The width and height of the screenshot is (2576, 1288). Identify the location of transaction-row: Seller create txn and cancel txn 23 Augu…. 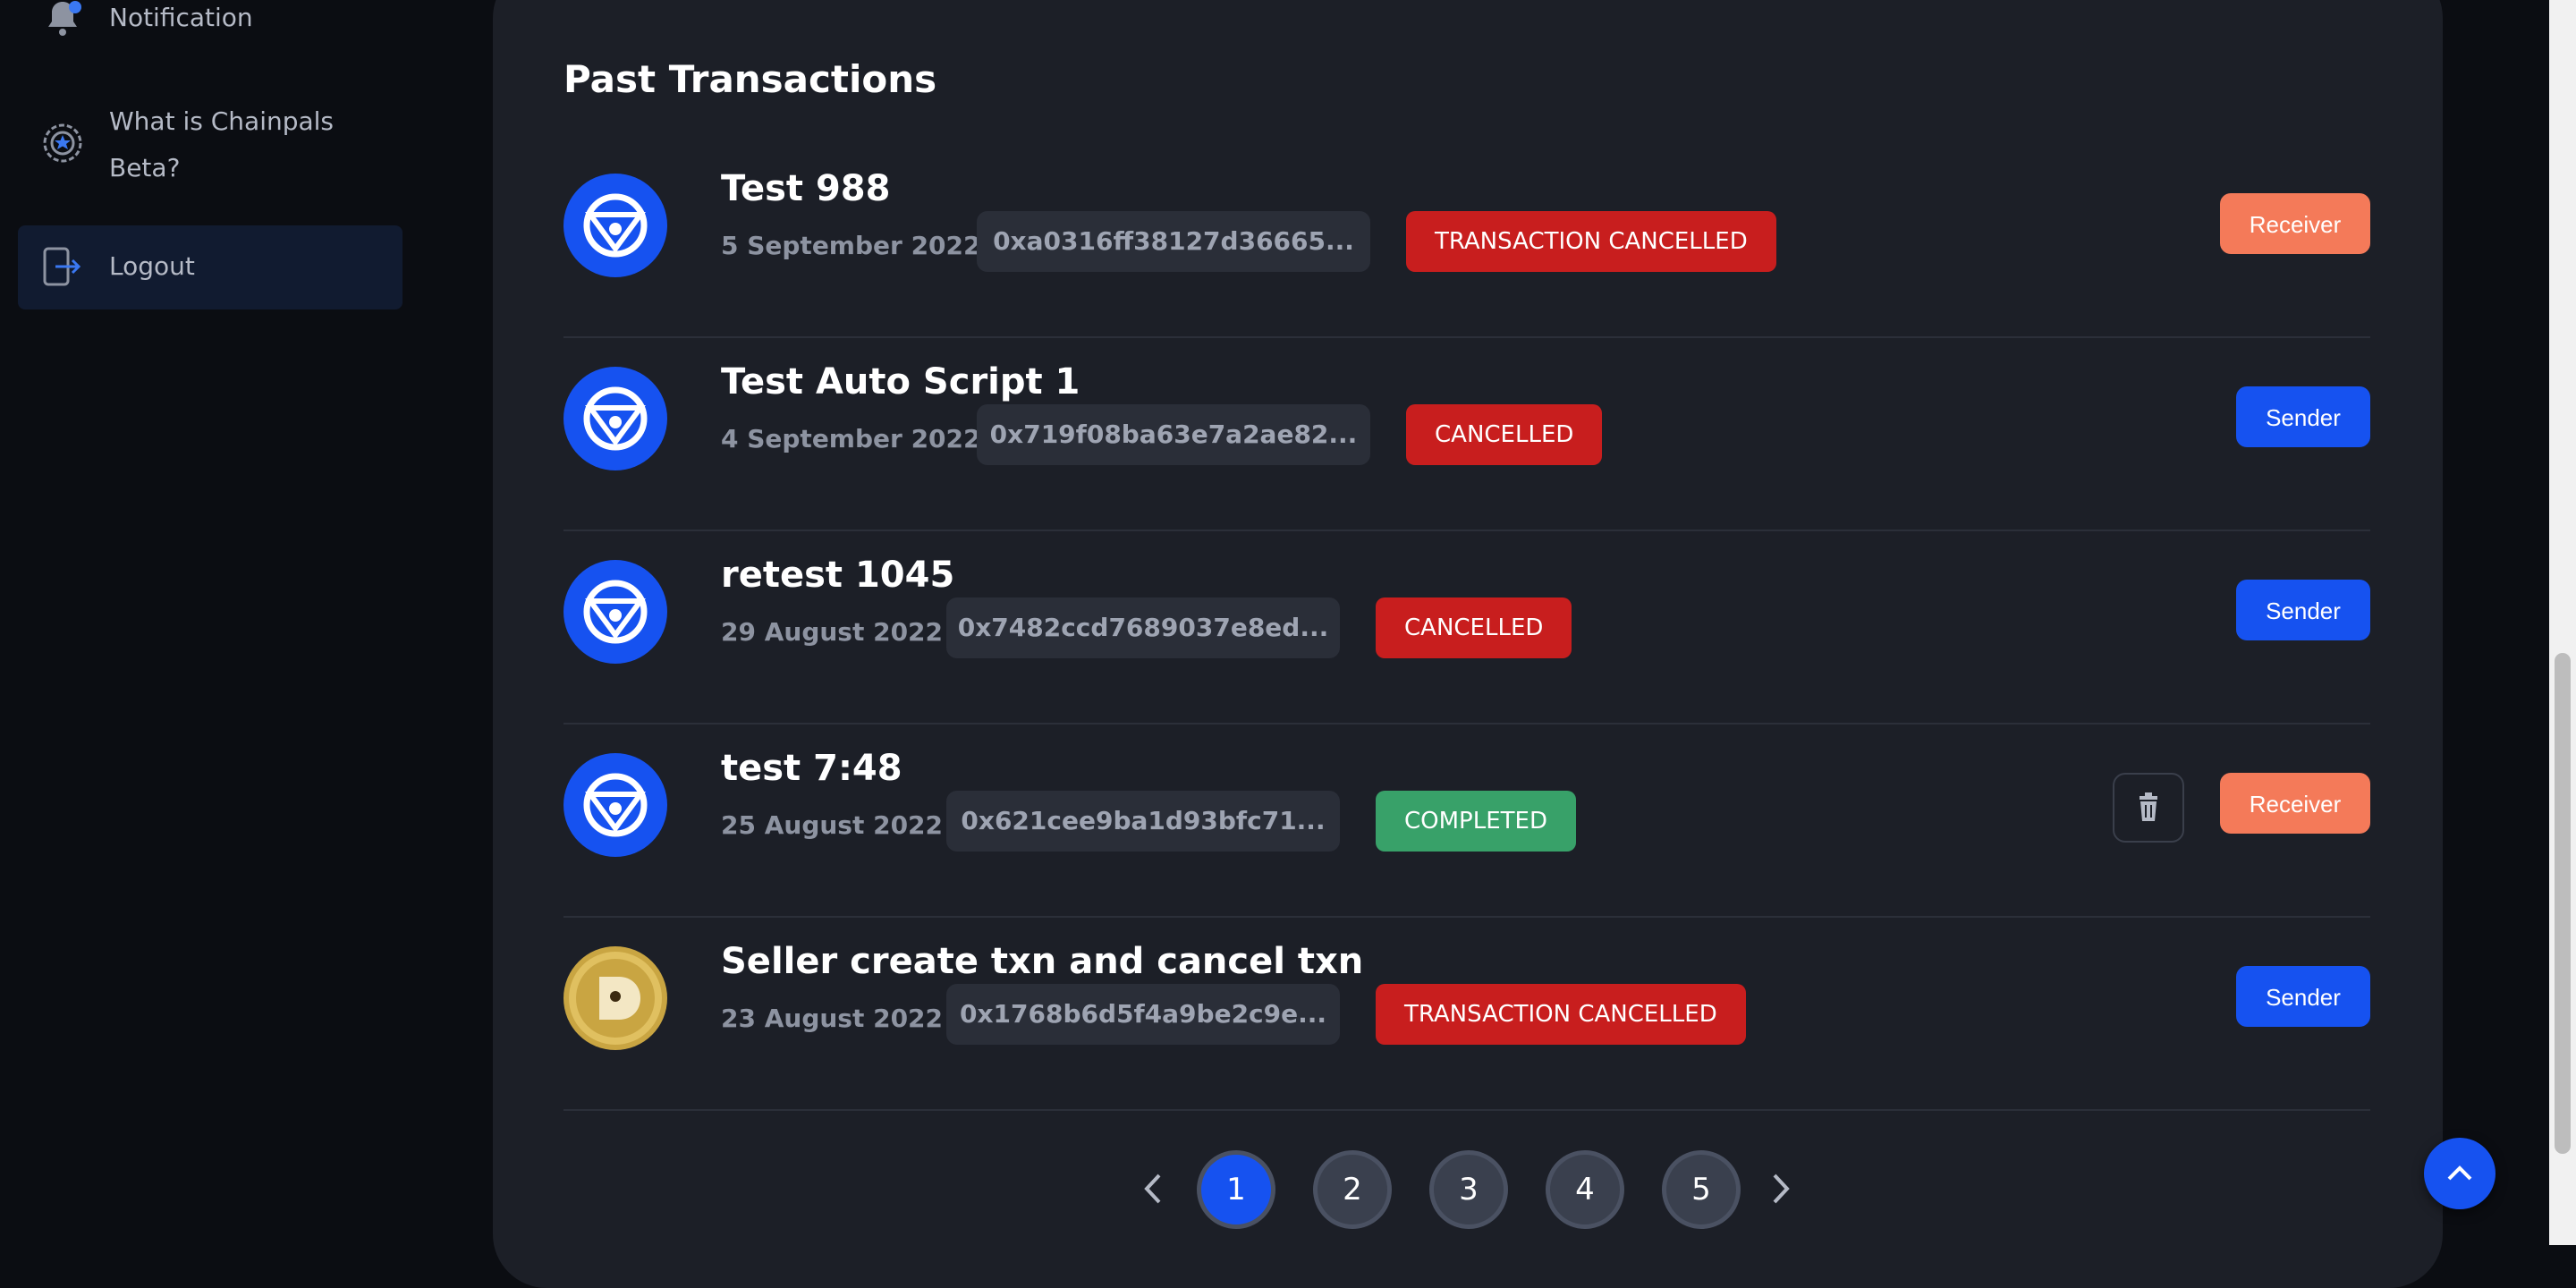
(1467, 1014).